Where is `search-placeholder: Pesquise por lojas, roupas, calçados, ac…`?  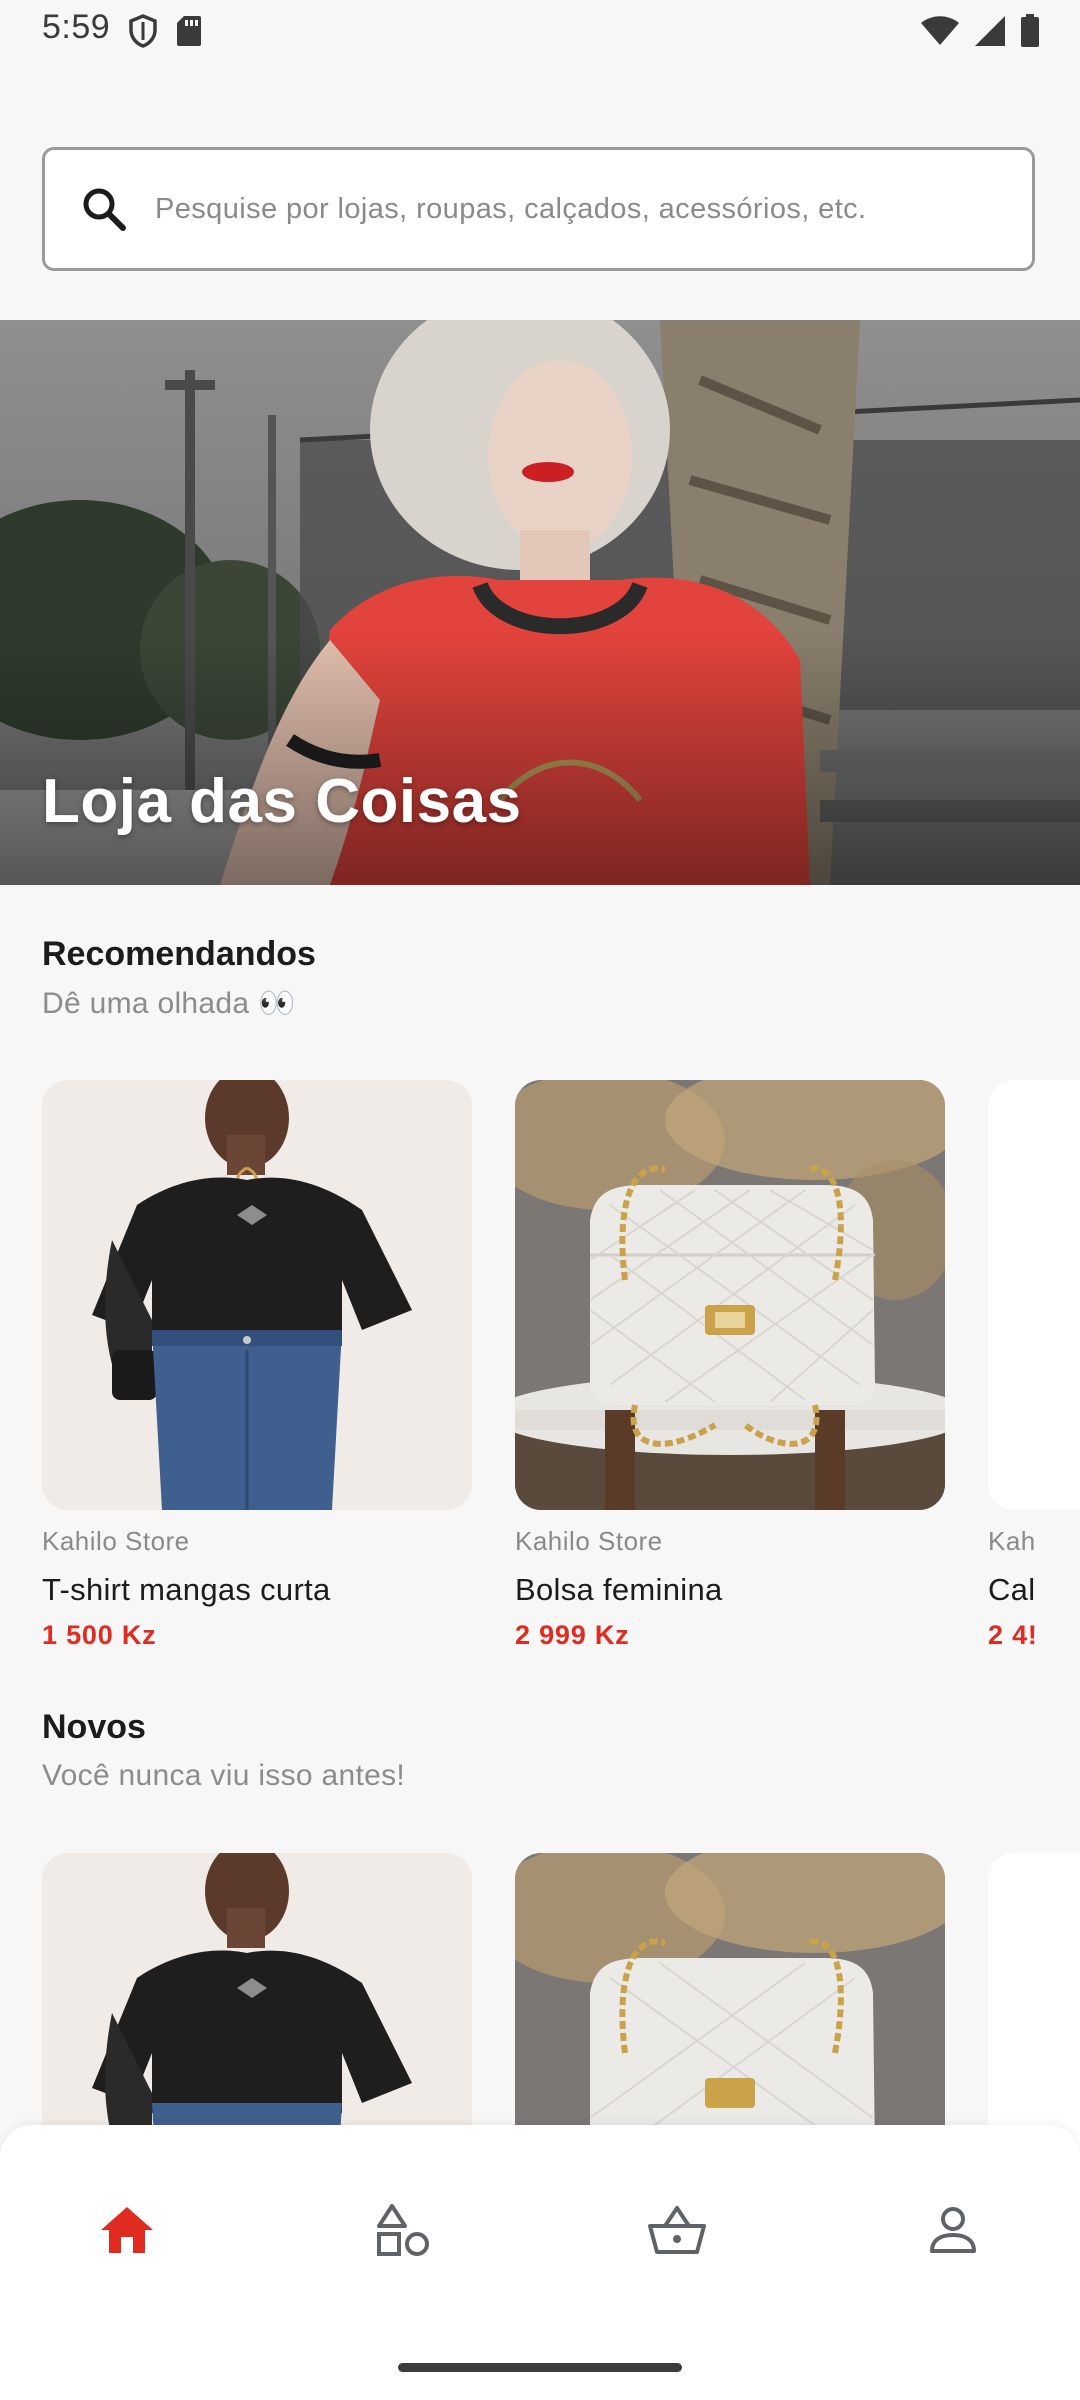
search-placeholder: Pesquise por lojas, roupas, calçados, ac… is located at coordinates (511, 208).